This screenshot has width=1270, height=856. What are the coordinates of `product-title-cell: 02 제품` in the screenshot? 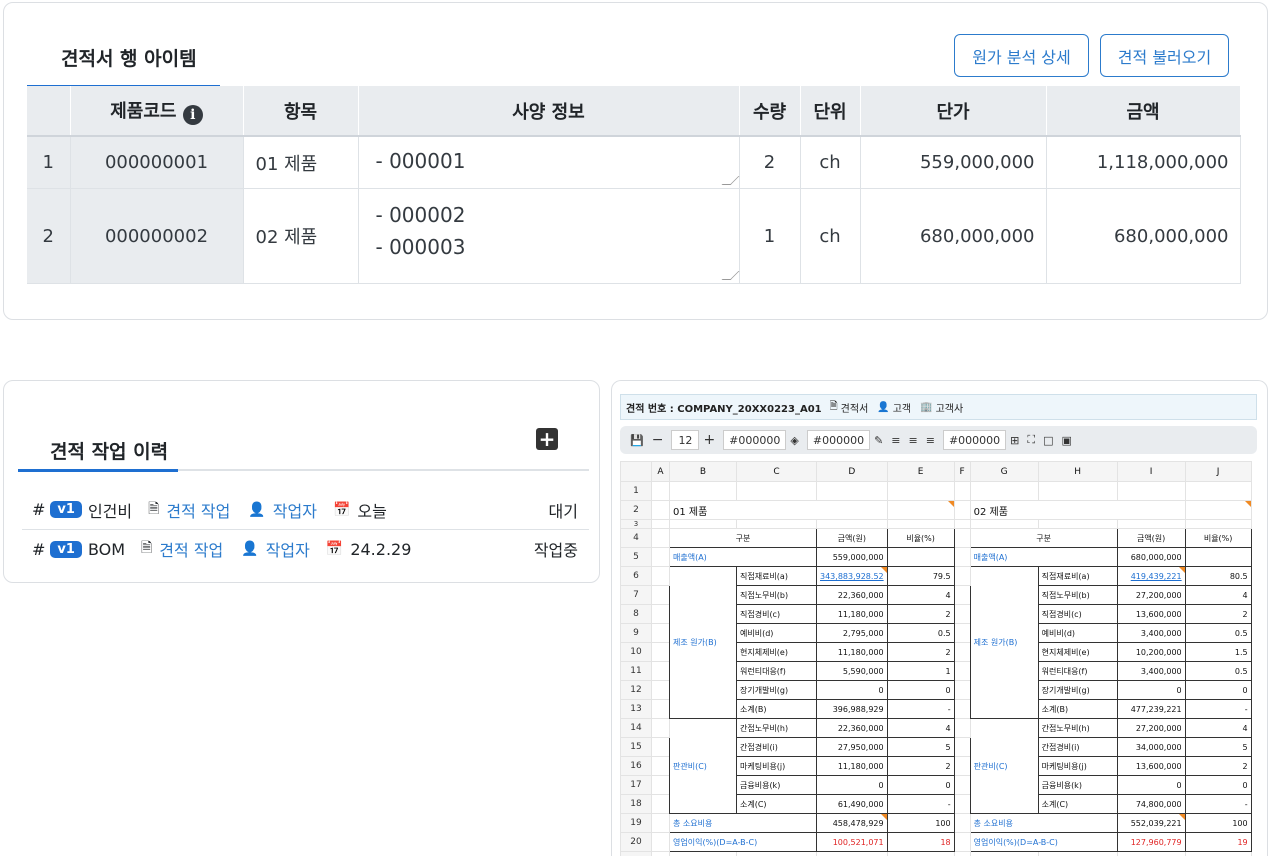 It's located at (1077, 510).